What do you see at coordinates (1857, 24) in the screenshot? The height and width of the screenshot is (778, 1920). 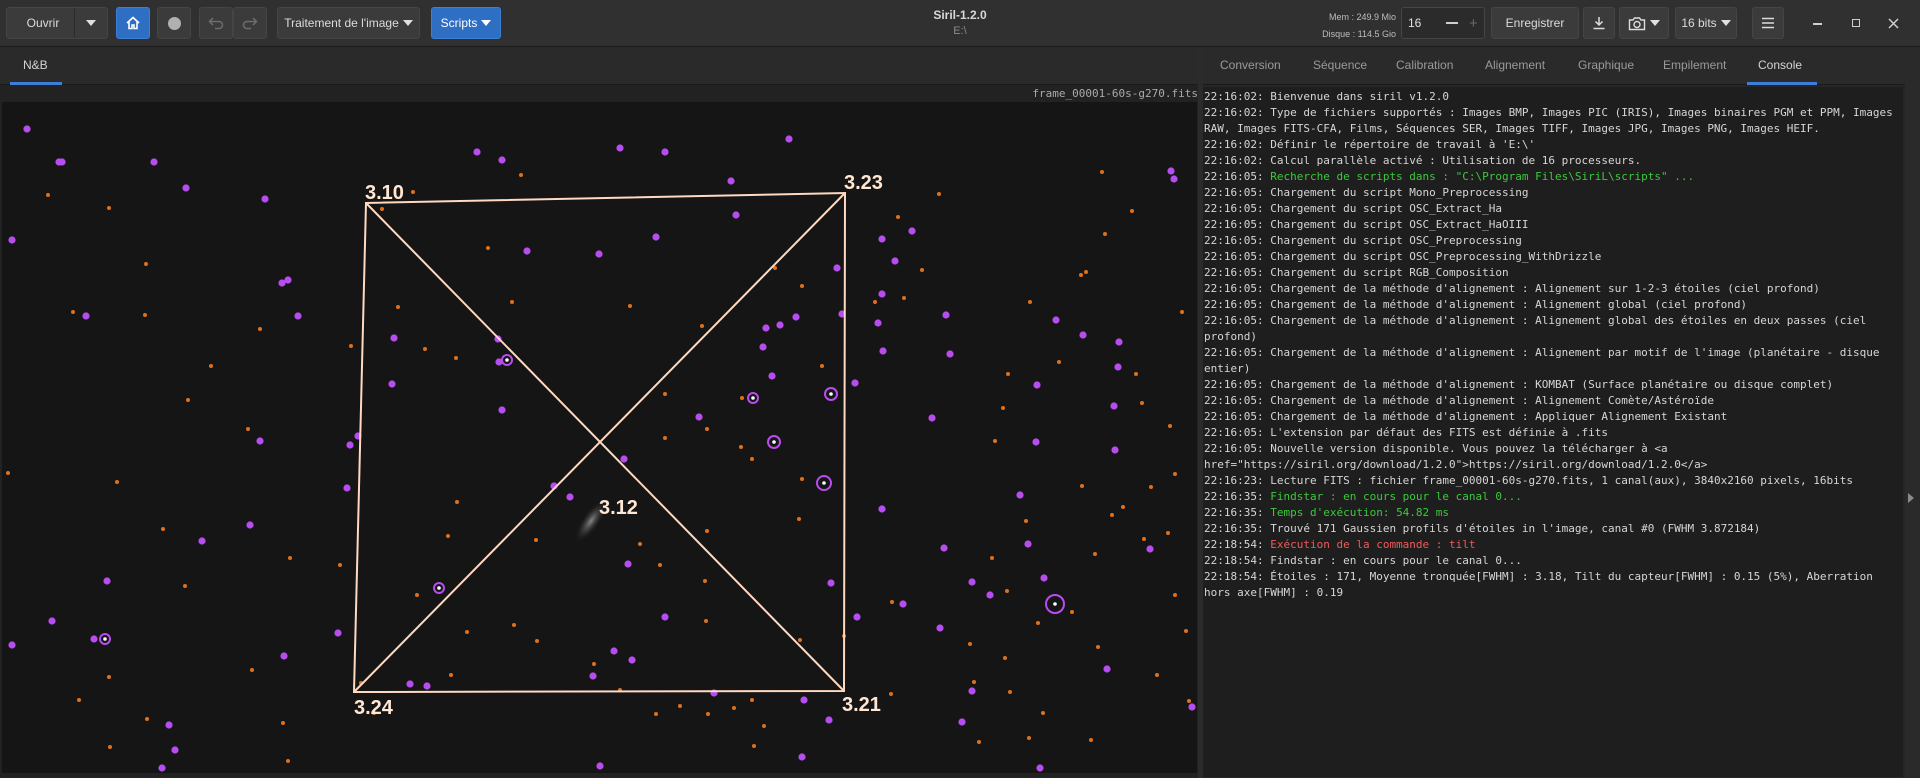 I see `maximize-button` at bounding box center [1857, 24].